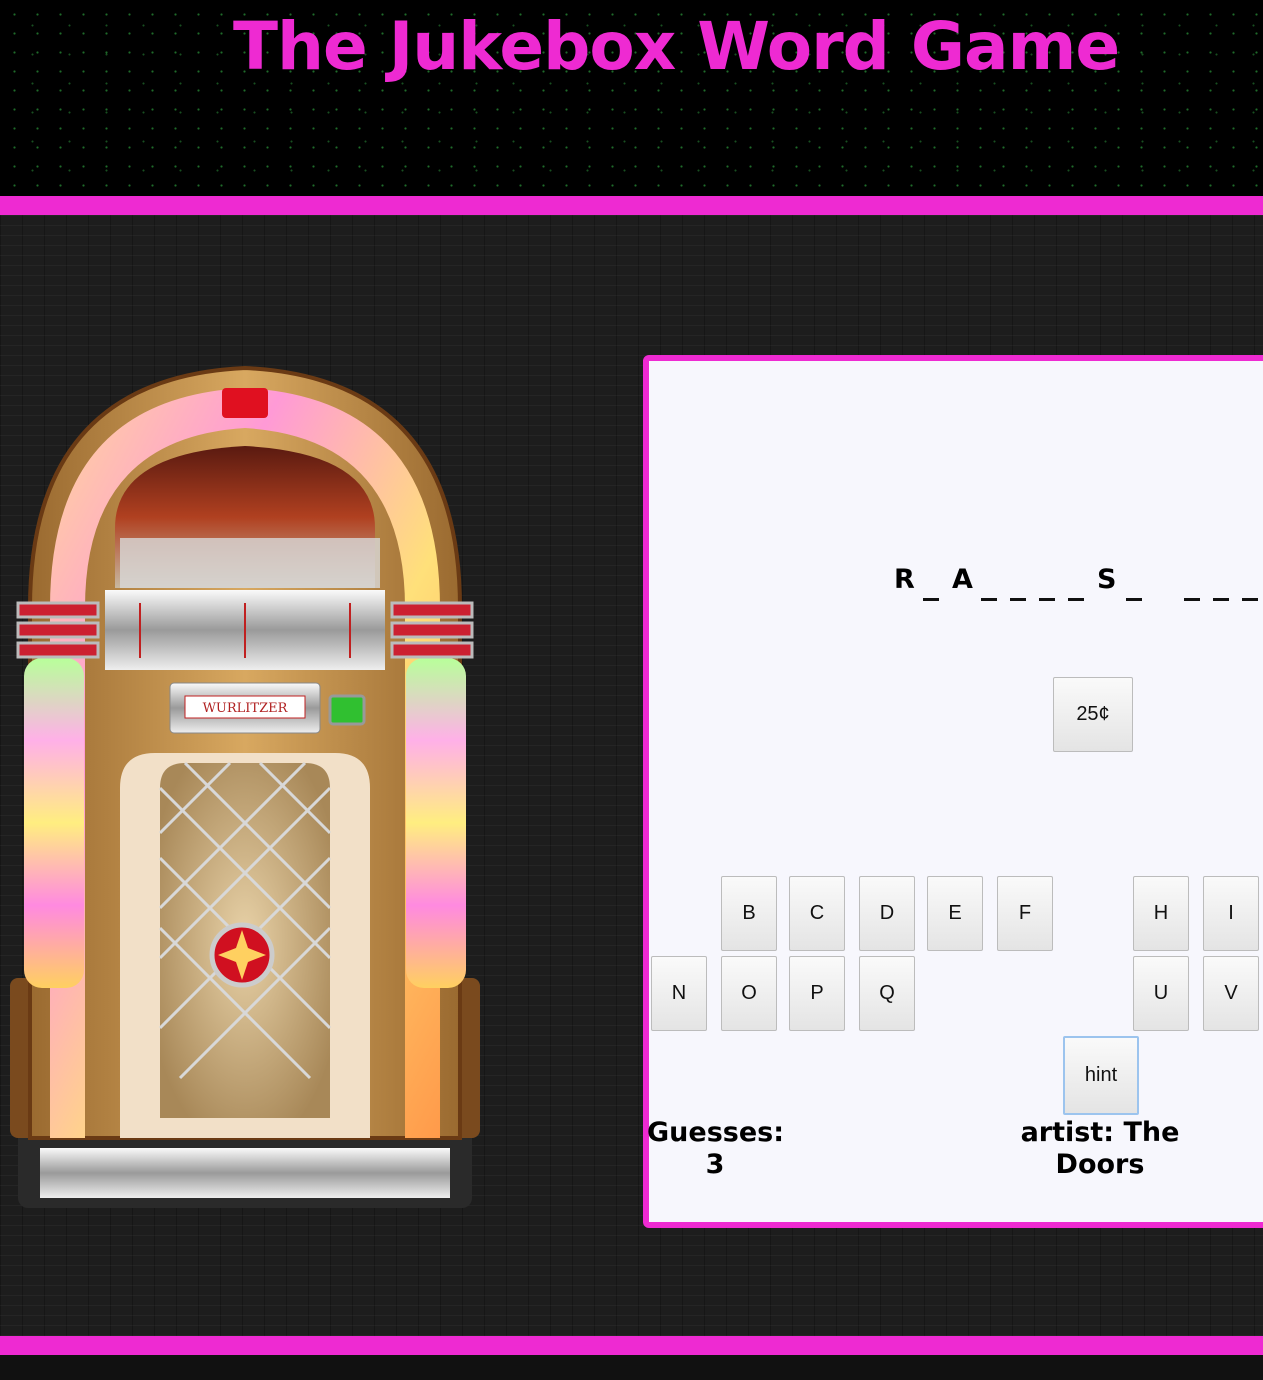  I want to click on guesses-label: Guesses:, so click(716, 1132).